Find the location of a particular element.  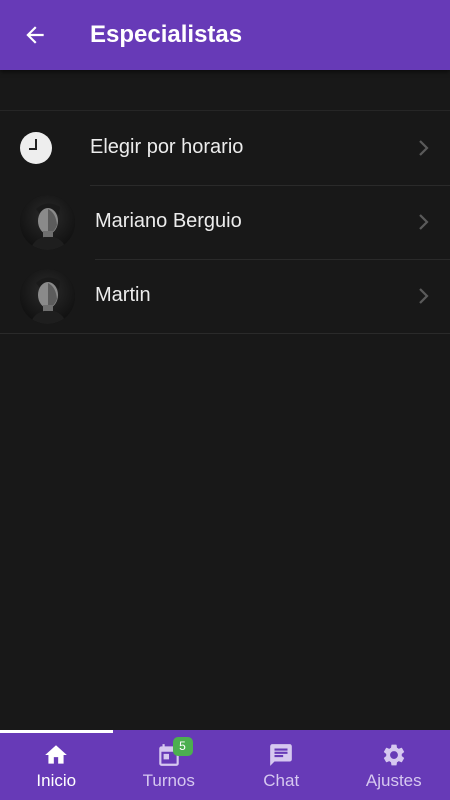

gear-icon is located at coordinates (393, 755).